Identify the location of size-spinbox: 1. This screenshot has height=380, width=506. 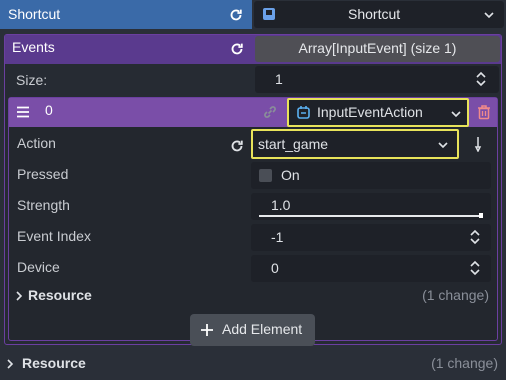
(377, 79).